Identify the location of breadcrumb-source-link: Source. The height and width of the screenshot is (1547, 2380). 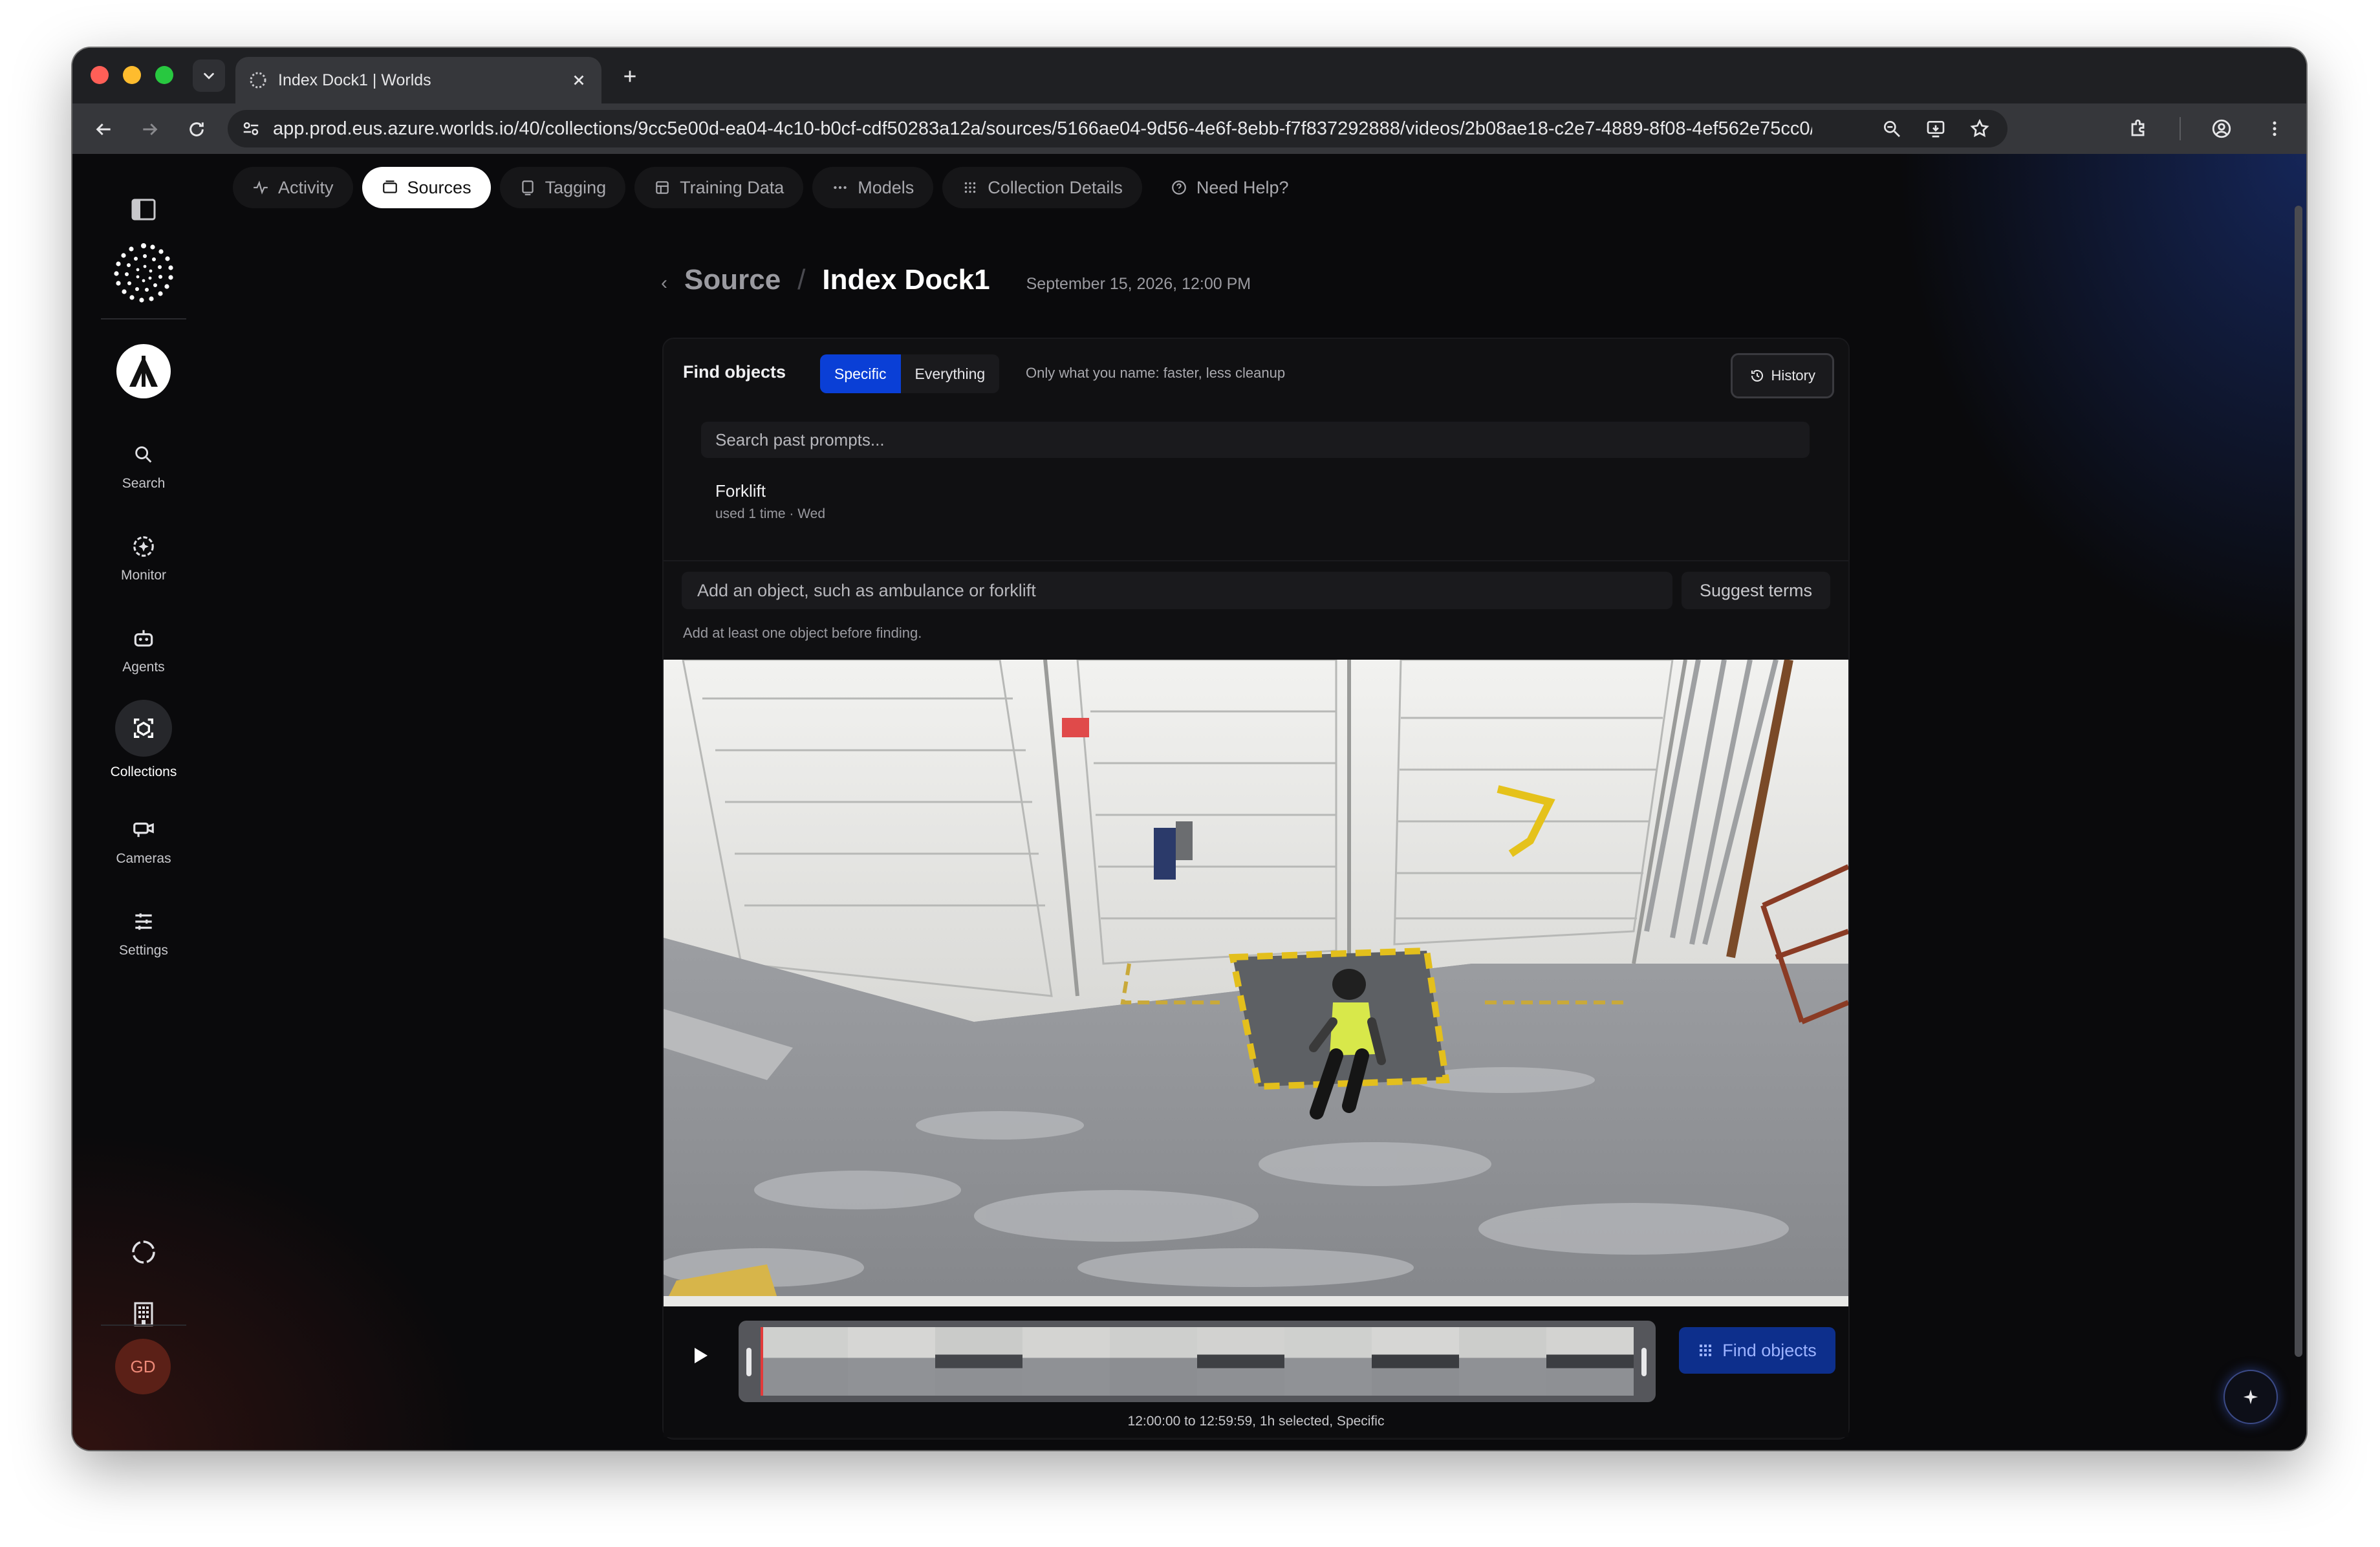
(732, 280).